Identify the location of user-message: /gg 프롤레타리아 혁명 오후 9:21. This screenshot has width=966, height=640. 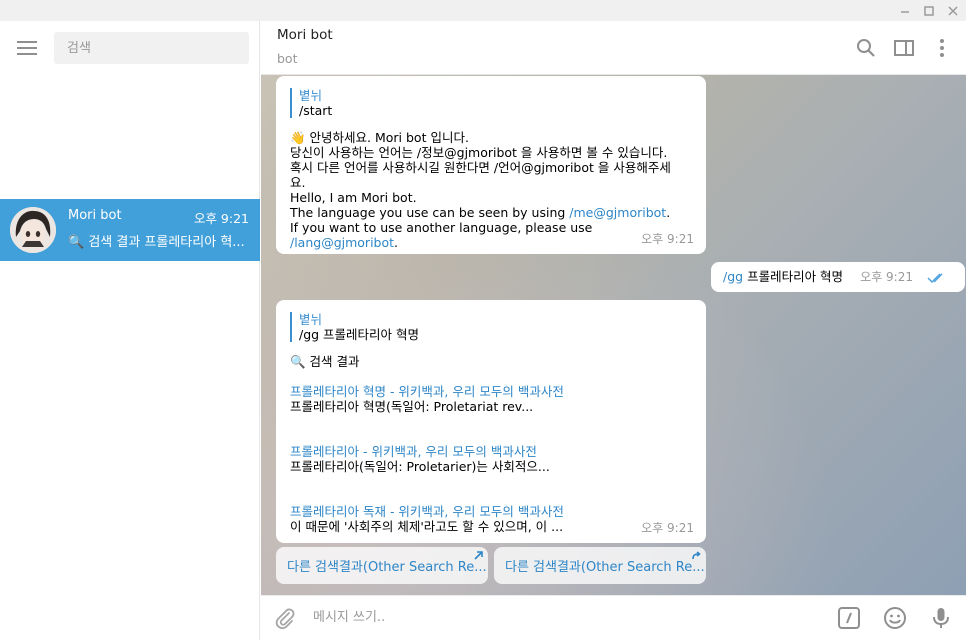
(838, 277).